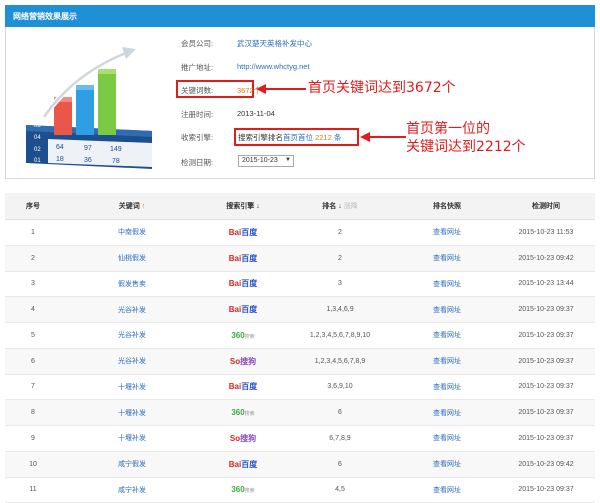 Image resolution: width=600 pixels, height=503 pixels. I want to click on rank-cell: 6,7,8,9, so click(340, 438).